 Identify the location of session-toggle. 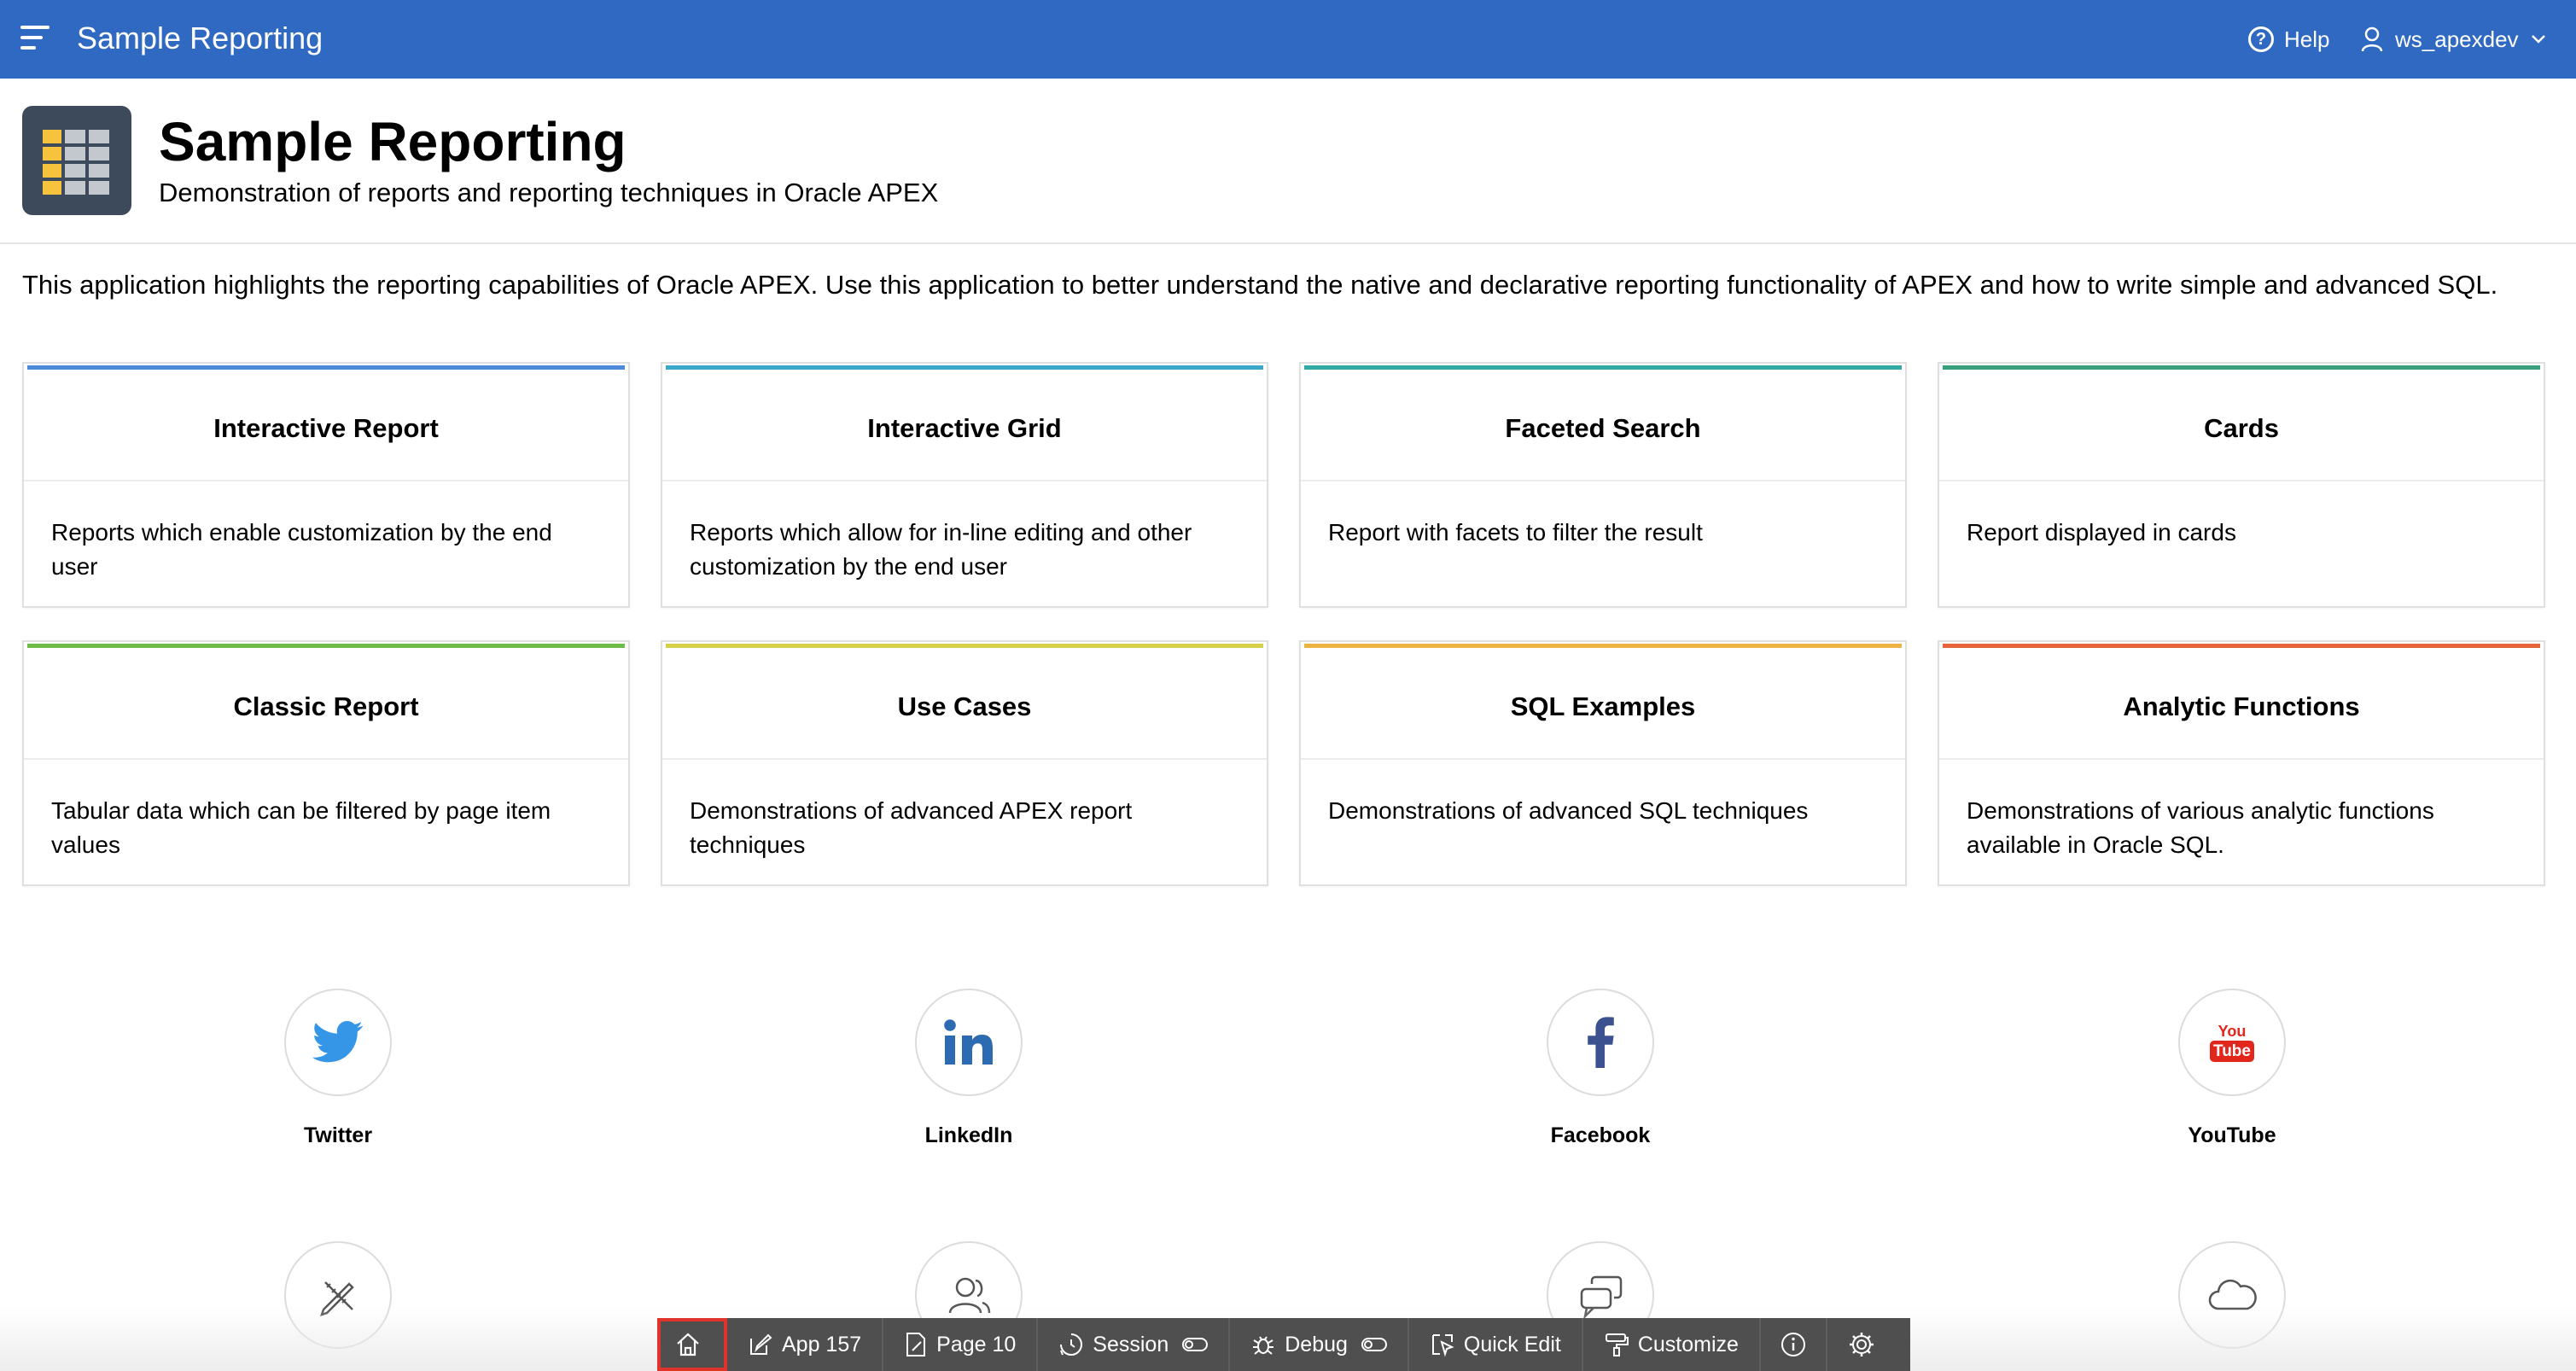
(1195, 1344).